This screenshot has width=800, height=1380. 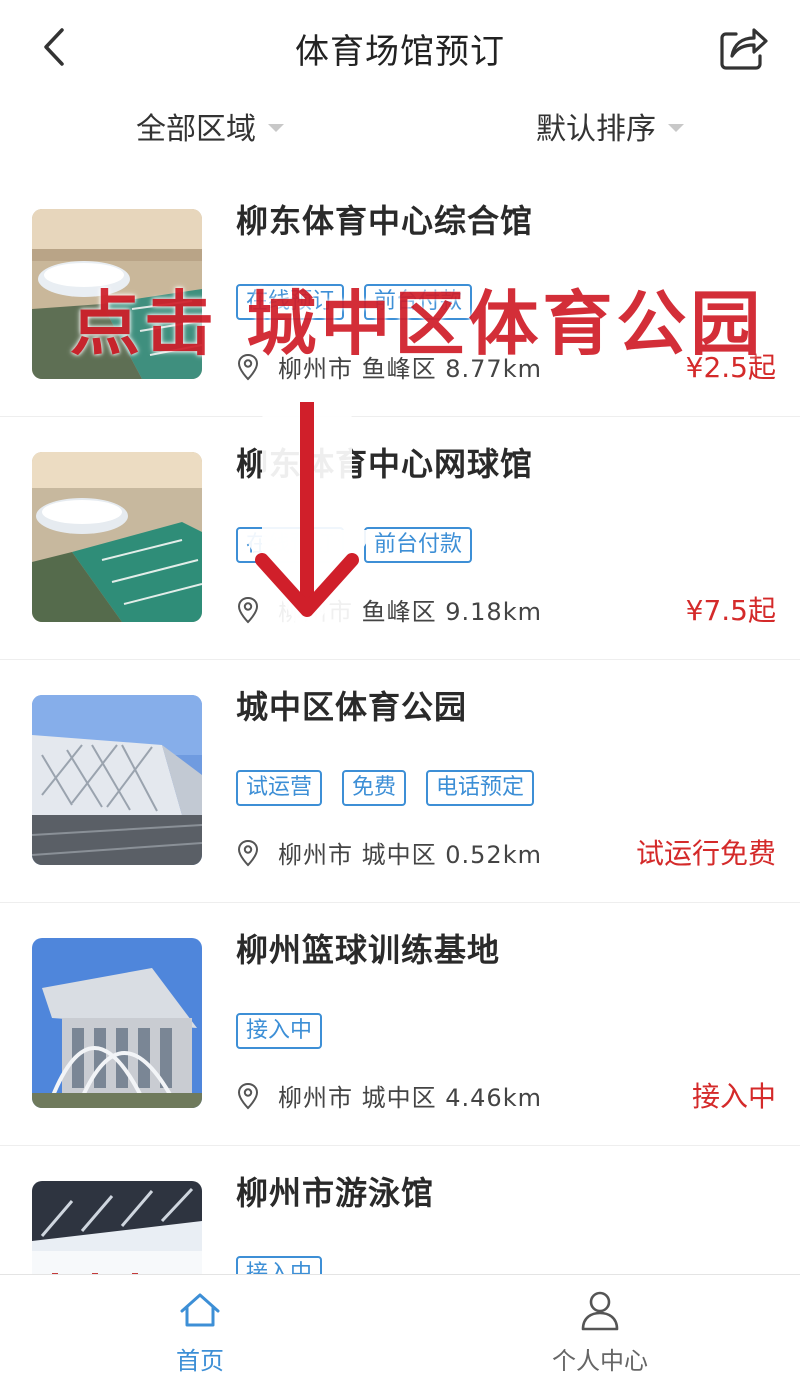 I want to click on sort-filter-dropdown: 默认排序, so click(x=610, y=126).